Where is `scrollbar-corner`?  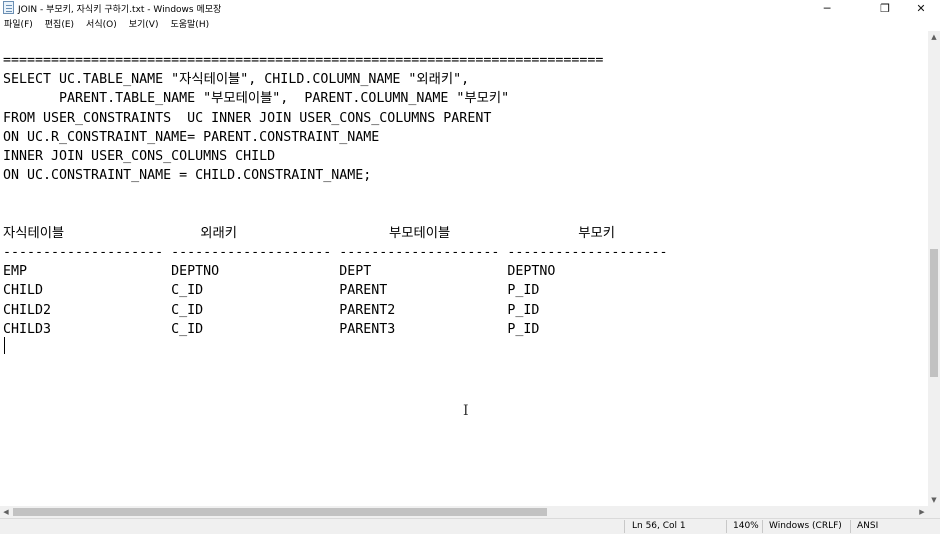 scrollbar-corner is located at coordinates (934, 512).